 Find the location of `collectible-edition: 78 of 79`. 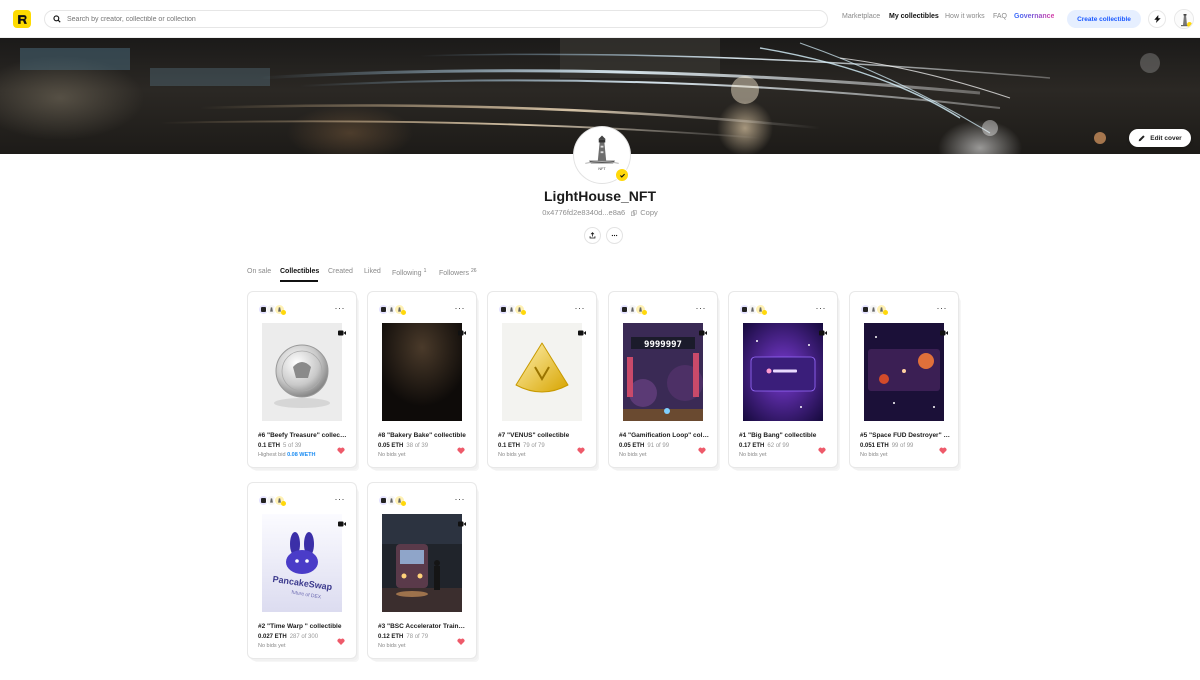

collectible-edition: 78 of 79 is located at coordinates (417, 637).